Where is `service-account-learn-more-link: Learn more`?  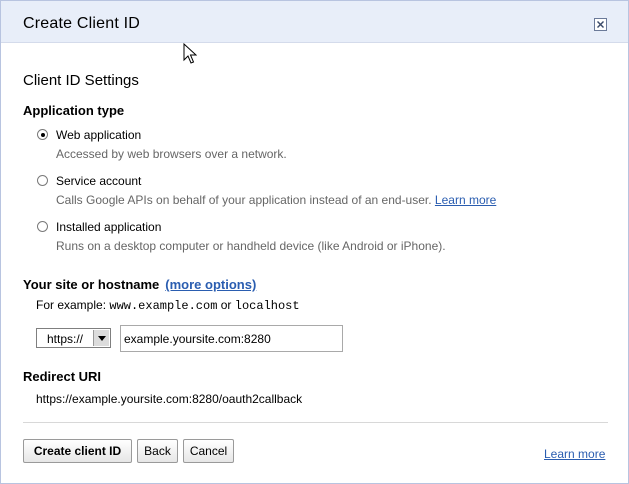
service-account-learn-more-link: Learn more is located at coordinates (465, 200).